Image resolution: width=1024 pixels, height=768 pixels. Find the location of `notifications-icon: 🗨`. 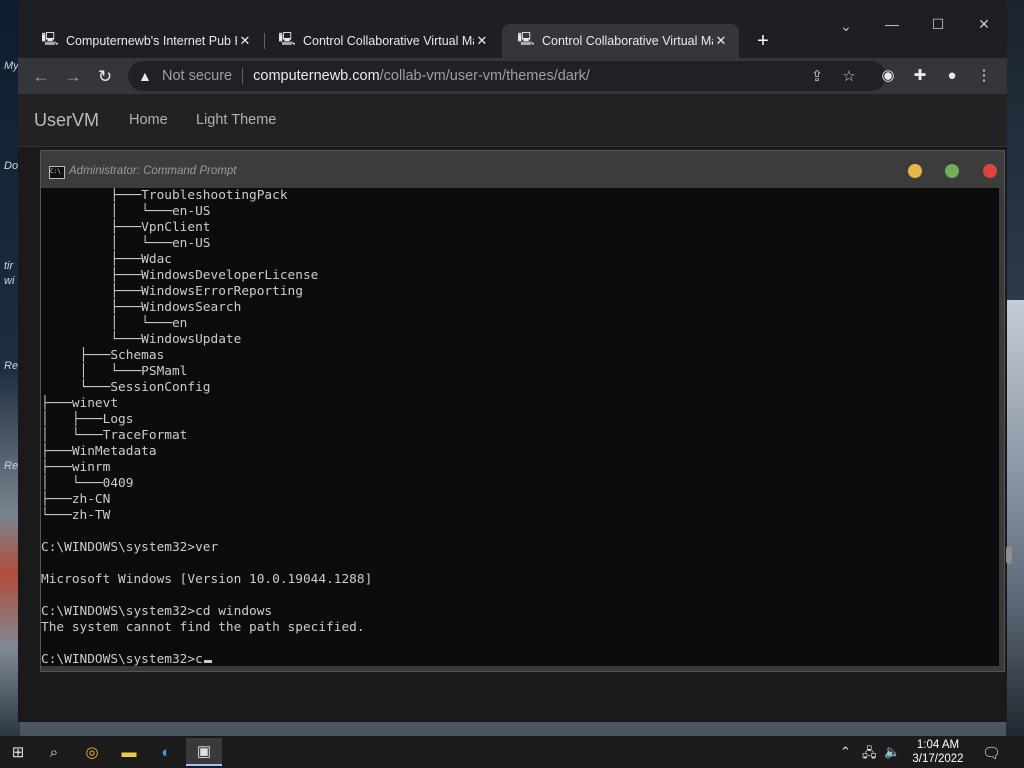

notifications-icon: 🗨 is located at coordinates (991, 753).